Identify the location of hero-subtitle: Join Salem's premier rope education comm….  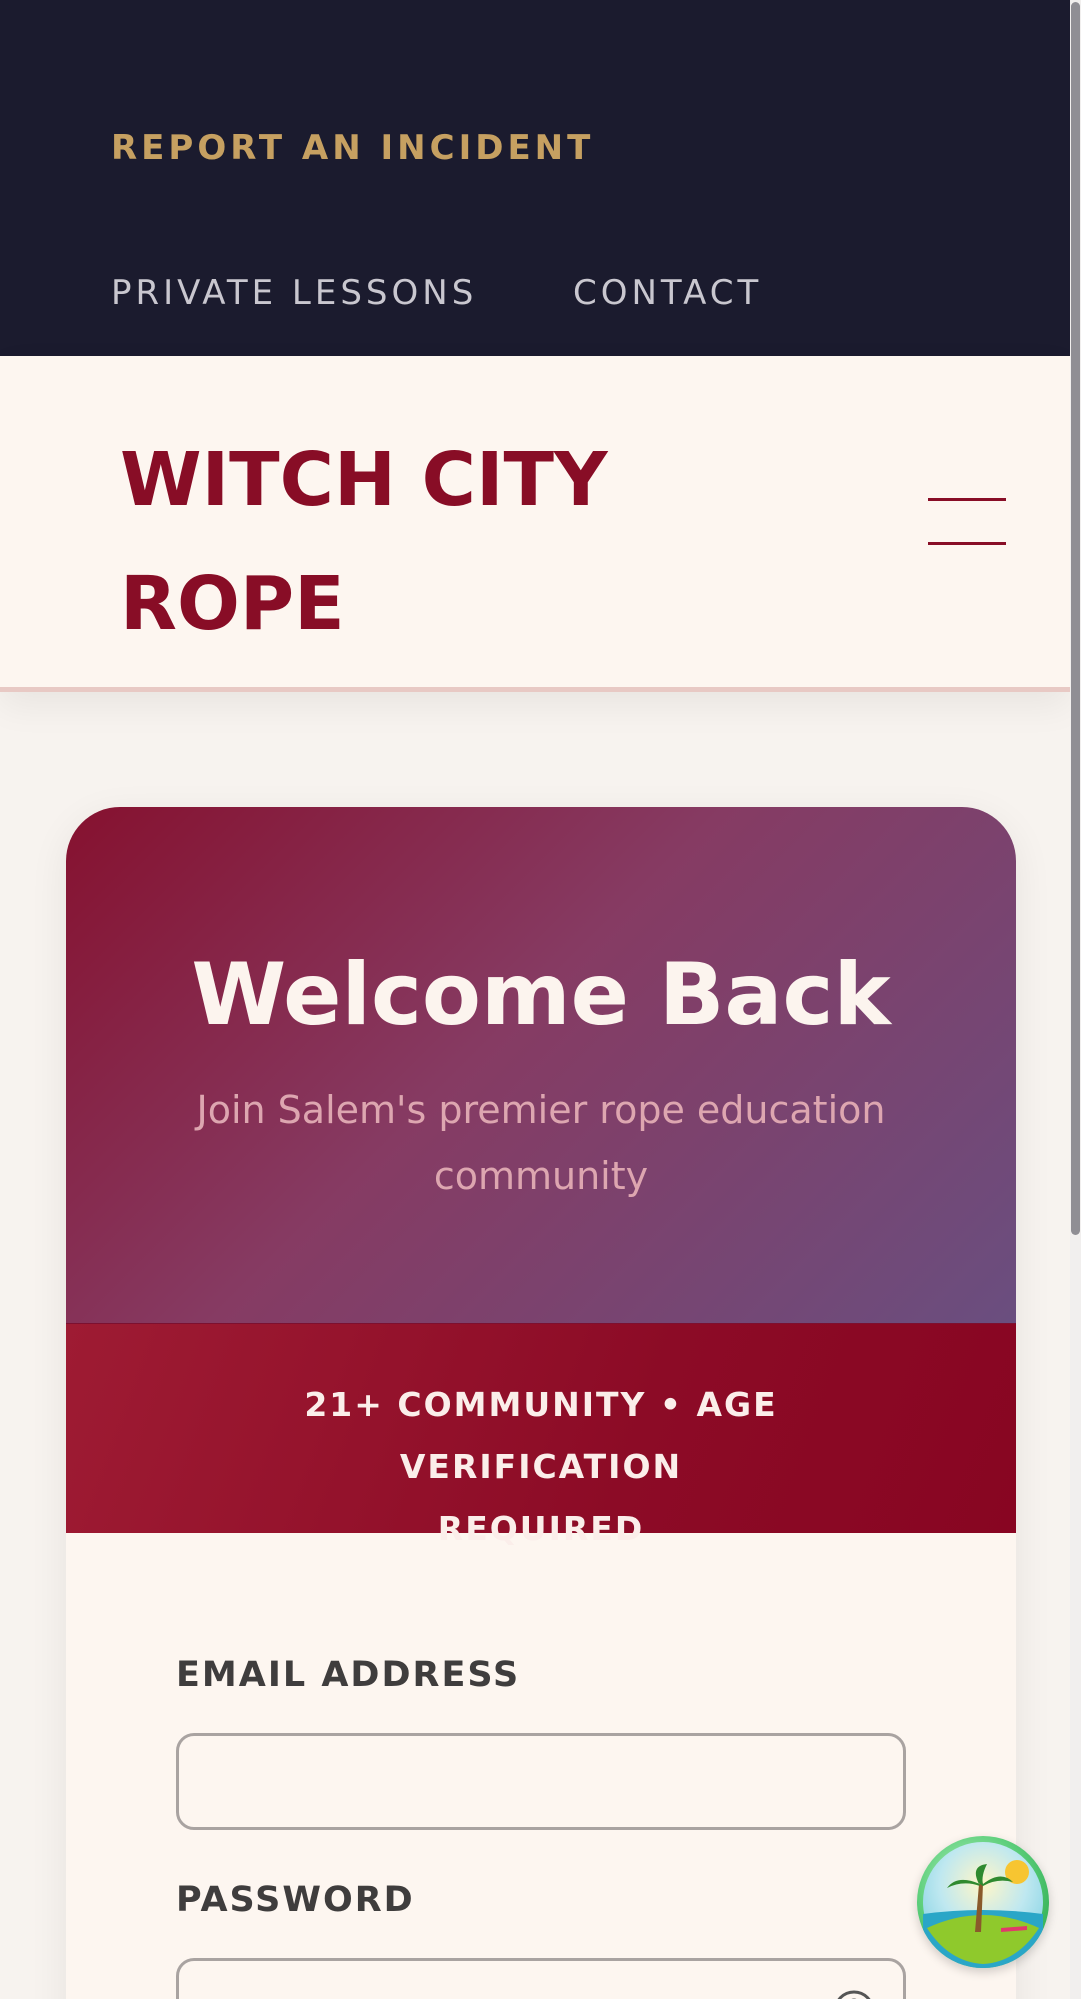
(541, 1143).